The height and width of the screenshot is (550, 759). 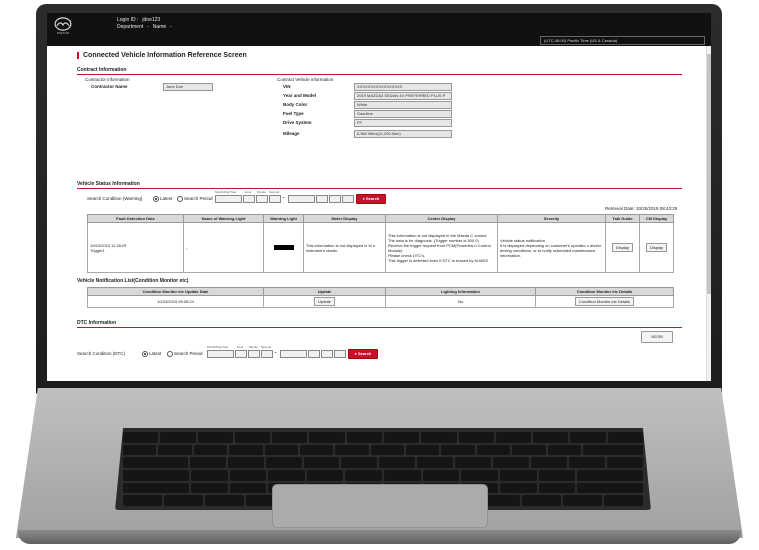 I want to click on talk-guide-display-button: Display, so click(x=622, y=247).